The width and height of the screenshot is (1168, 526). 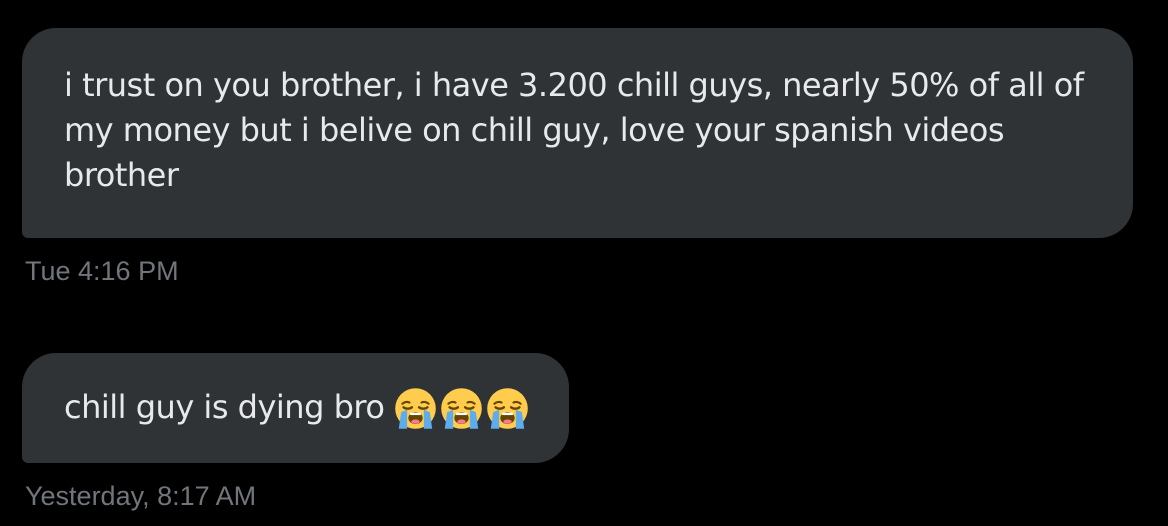 I want to click on emoji-group, so click(x=461, y=408).